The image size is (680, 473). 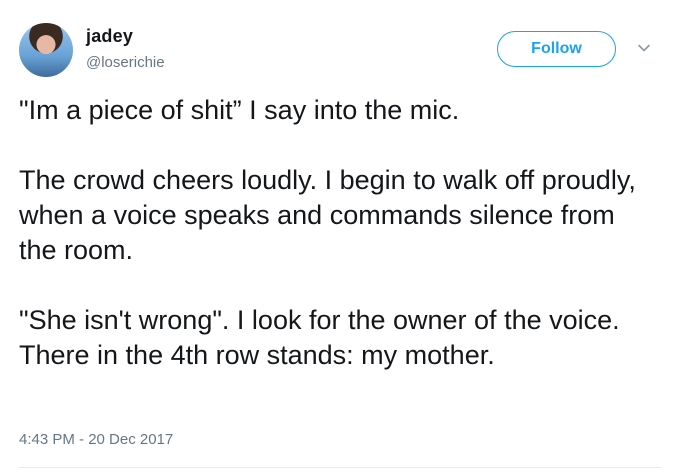 I want to click on display-name: jadey, so click(x=109, y=36).